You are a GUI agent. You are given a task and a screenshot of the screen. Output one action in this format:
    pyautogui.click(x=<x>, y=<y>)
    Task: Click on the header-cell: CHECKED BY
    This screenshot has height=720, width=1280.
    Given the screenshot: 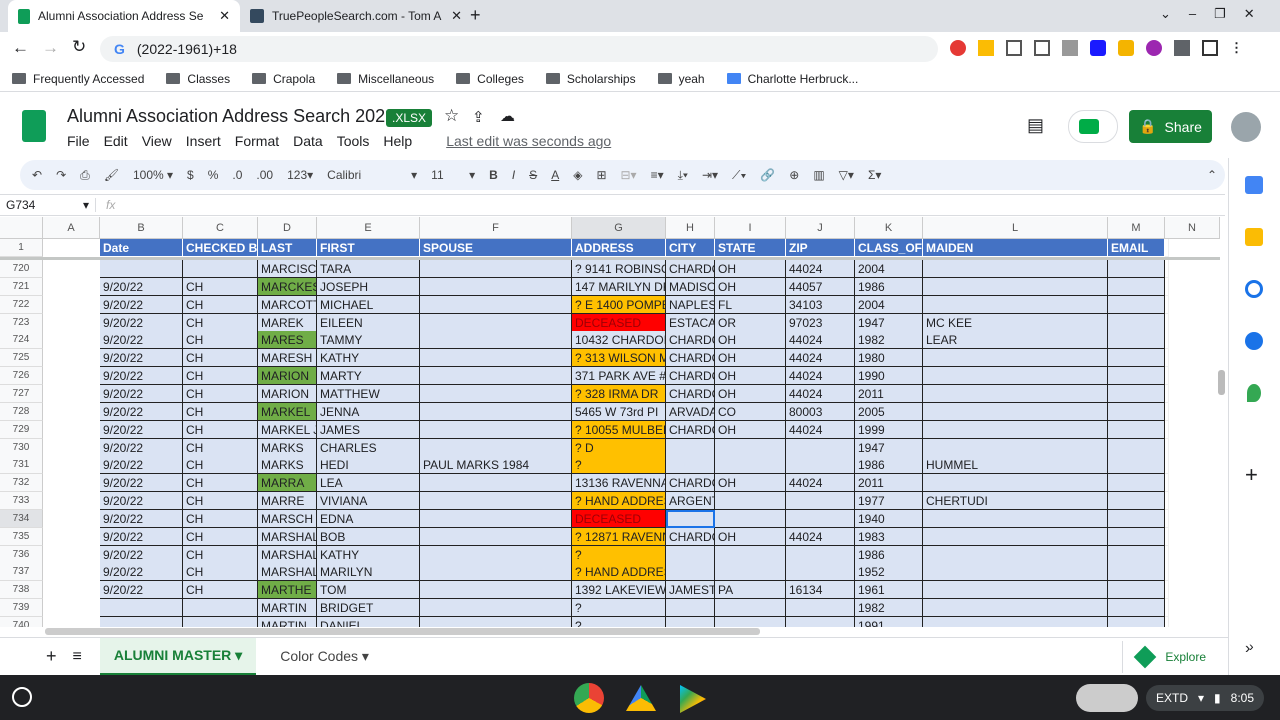 What is the action you would take?
    pyautogui.click(x=220, y=248)
    